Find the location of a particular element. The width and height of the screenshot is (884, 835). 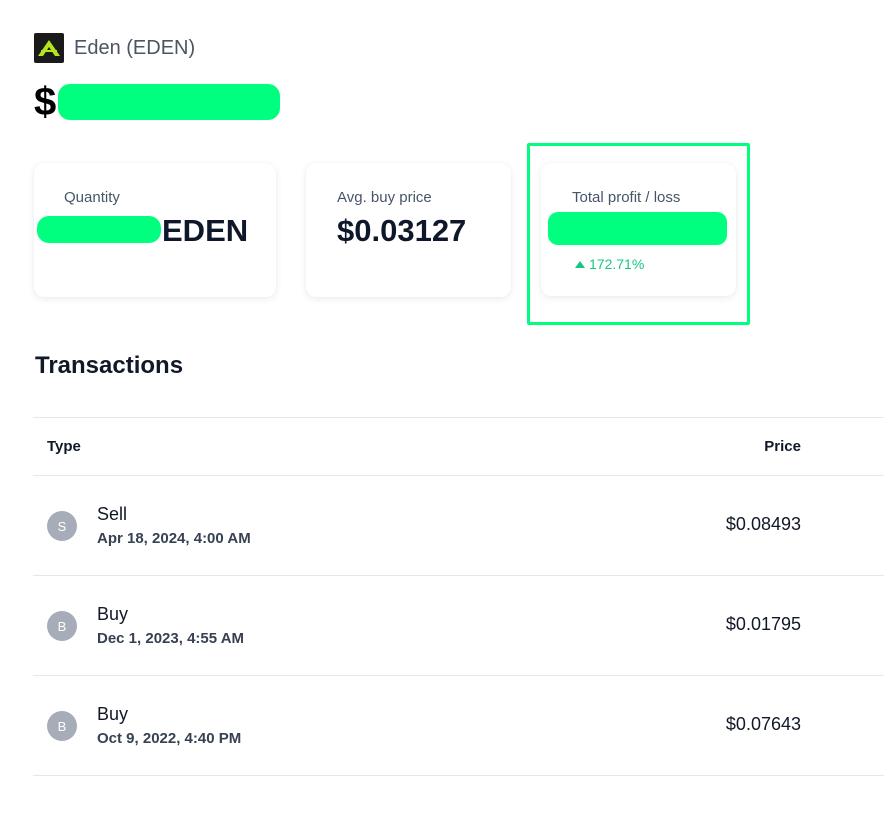

column-type: Type is located at coordinates (64, 446).